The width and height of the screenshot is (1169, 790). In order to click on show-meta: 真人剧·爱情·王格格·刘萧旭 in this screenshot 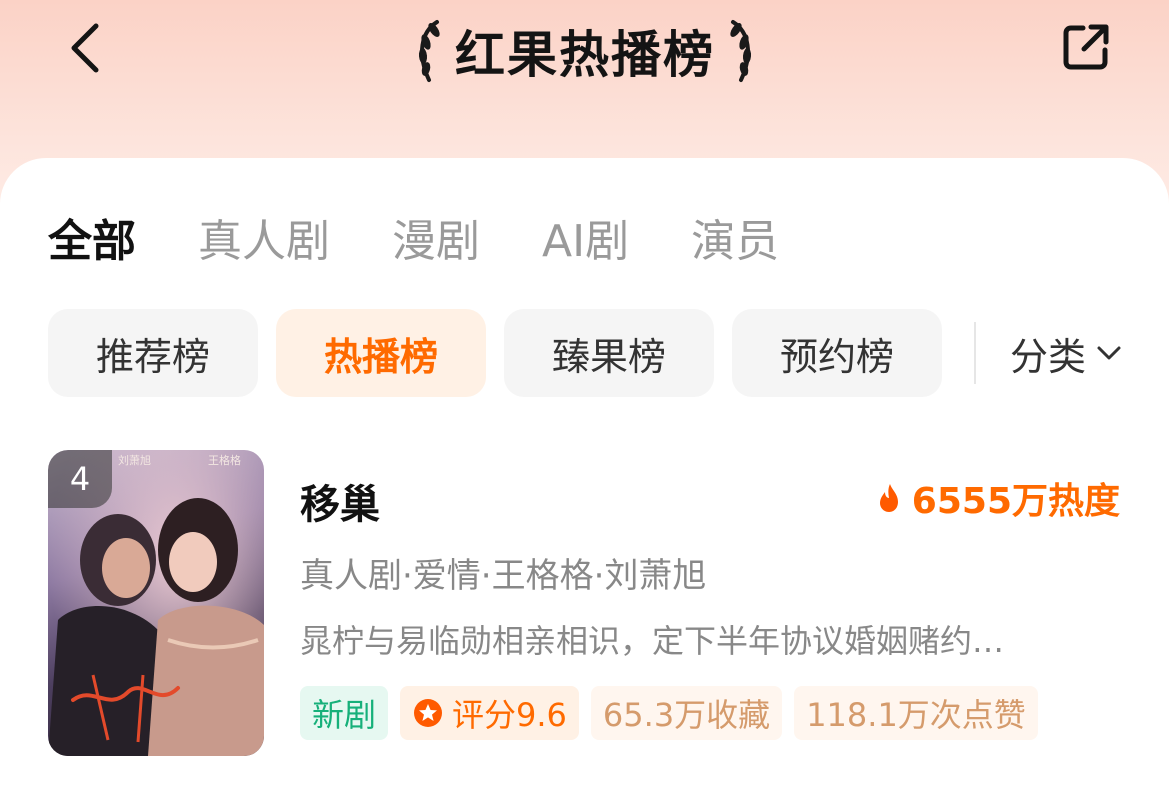, I will do `click(503, 576)`.